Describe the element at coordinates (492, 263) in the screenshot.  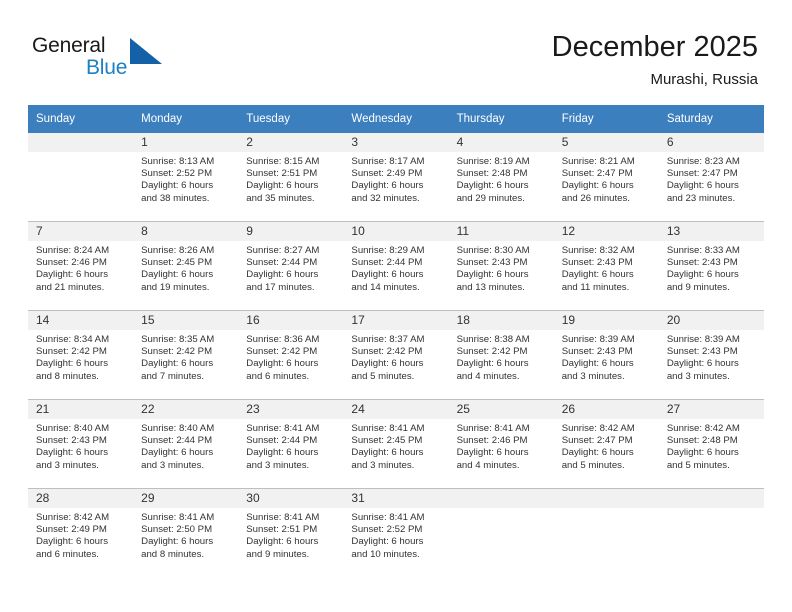
I see `sunset-time: Sunset: 2:43 PM` at that location.